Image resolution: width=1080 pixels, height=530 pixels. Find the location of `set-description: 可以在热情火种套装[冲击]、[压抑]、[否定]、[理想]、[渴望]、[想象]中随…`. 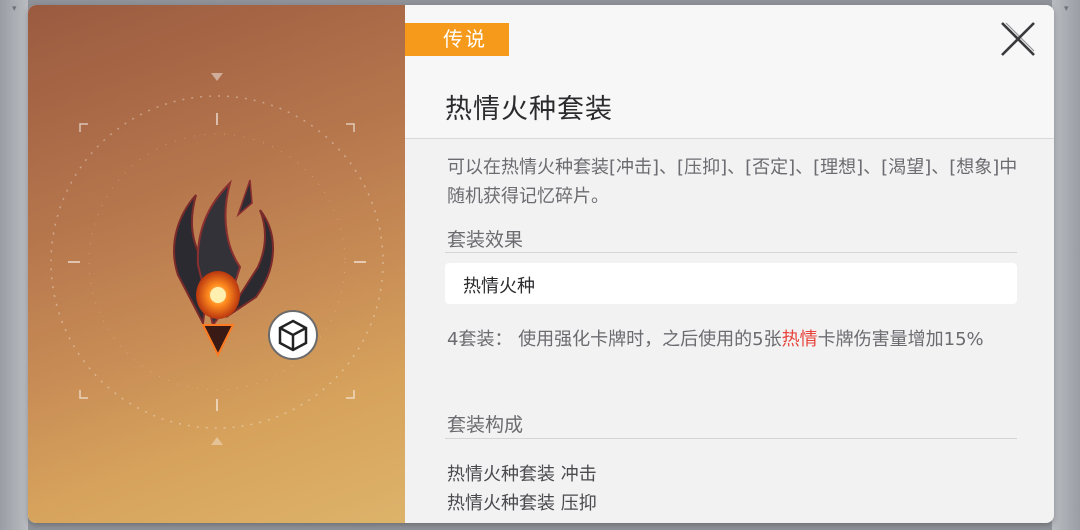

set-description: 可以在热情火种套装[冲击]、[压抑]、[否定]、[理想]、[渴望]、[想象]中随… is located at coordinates (732, 182).